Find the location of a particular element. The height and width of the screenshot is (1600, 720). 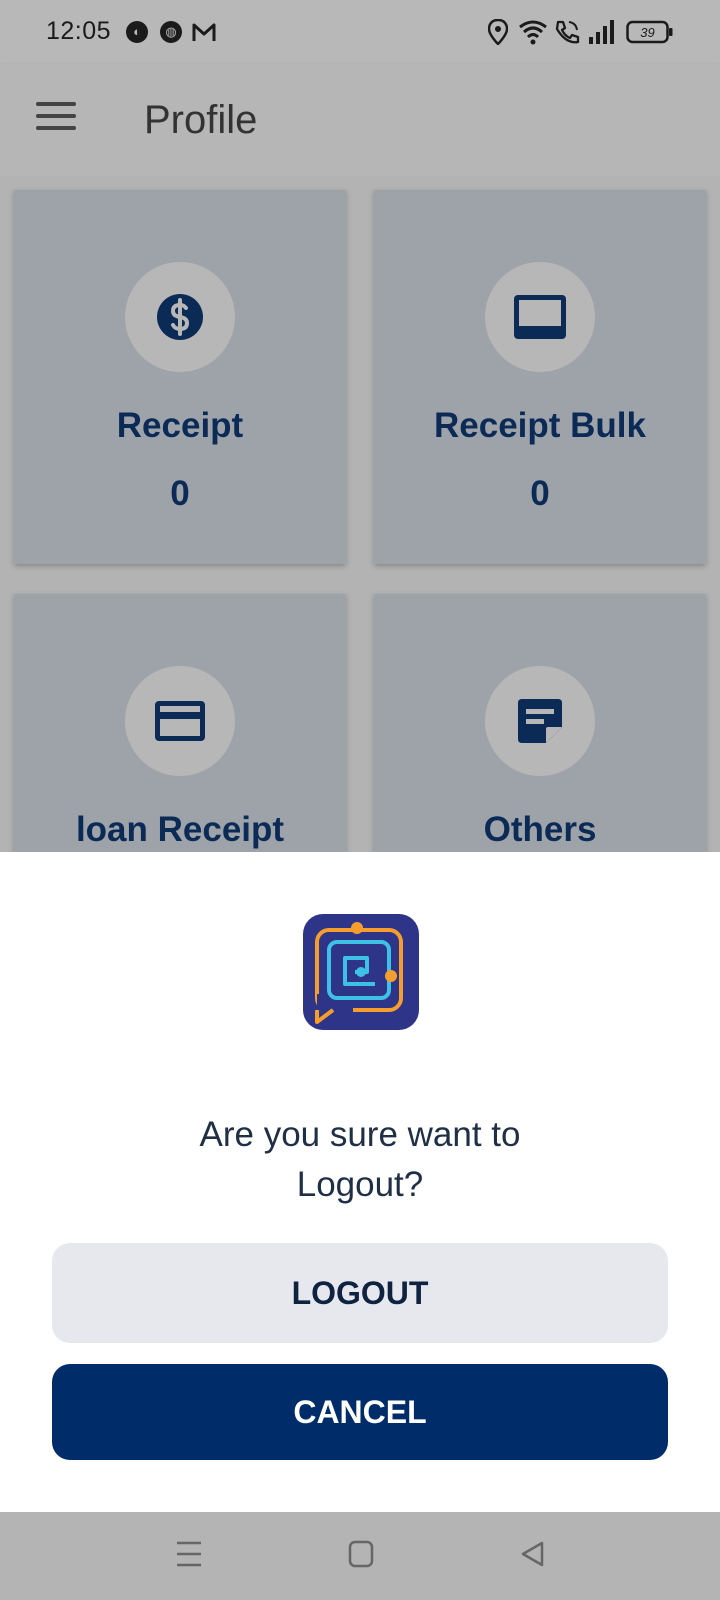

page-title: Profile is located at coordinates (201, 120).